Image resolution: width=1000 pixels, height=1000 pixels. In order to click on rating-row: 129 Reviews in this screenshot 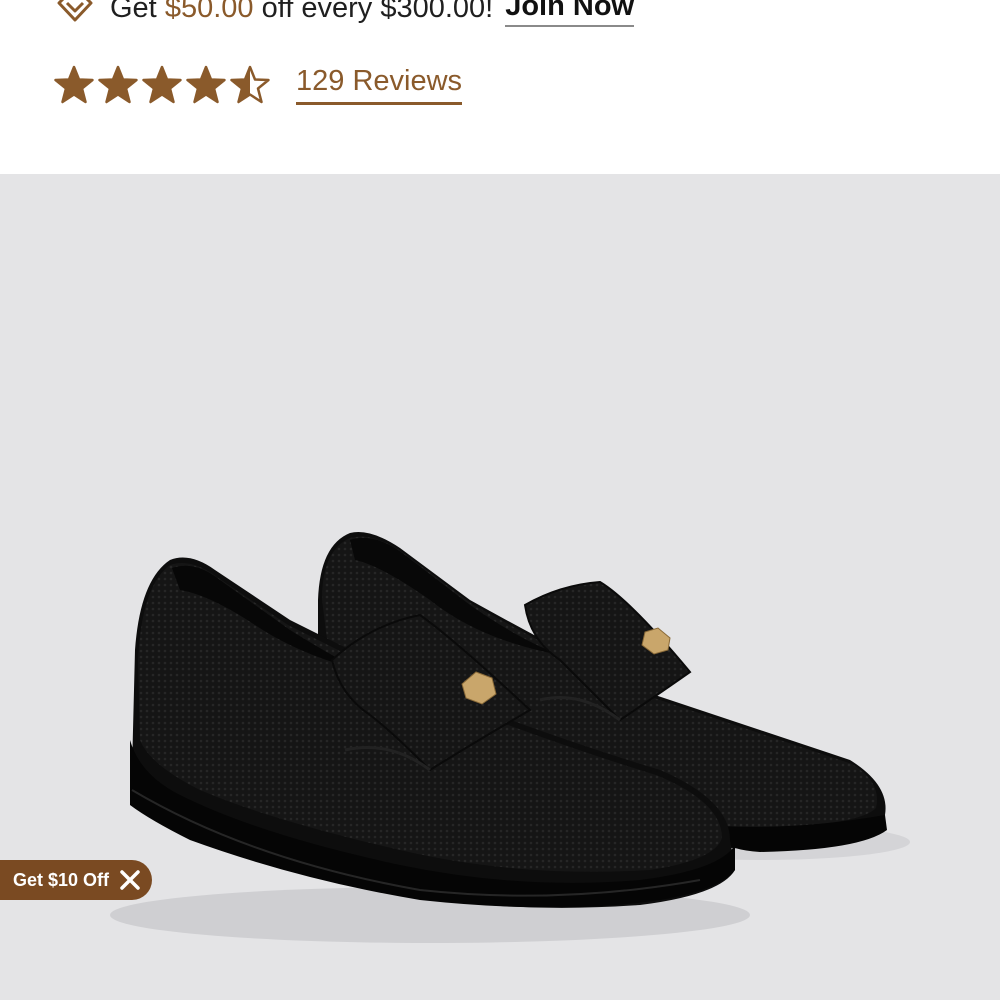, I will do `click(258, 85)`.